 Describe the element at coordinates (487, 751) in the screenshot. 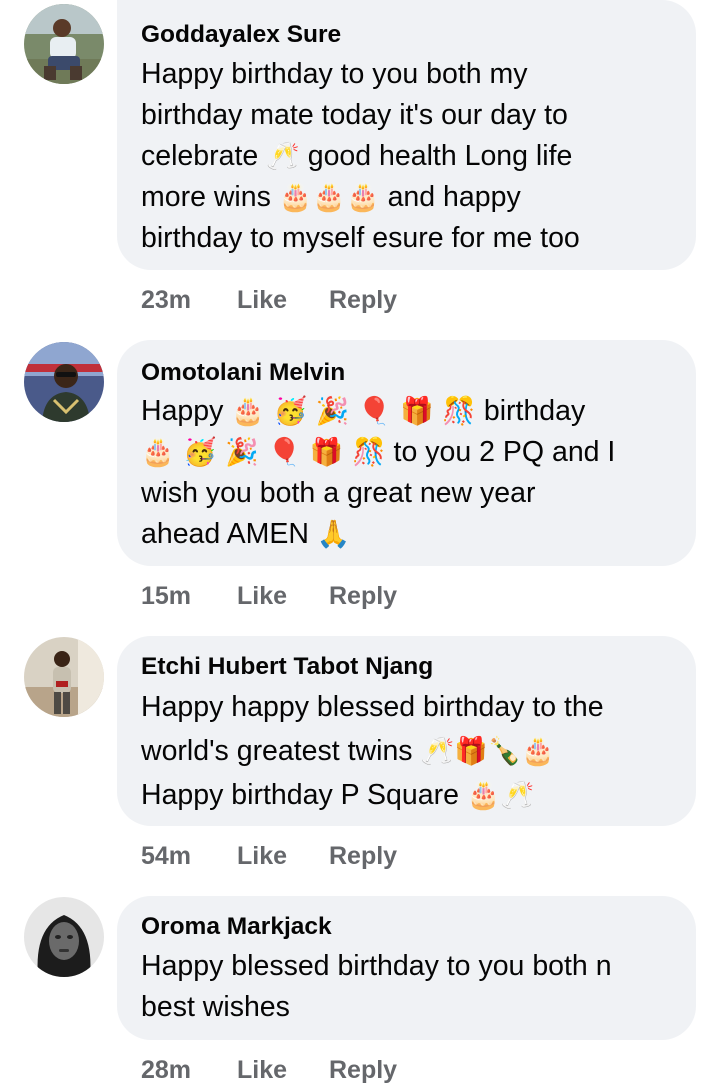

I see `celebration-emoji-group: 🥂🎁🍾🎂` at that location.